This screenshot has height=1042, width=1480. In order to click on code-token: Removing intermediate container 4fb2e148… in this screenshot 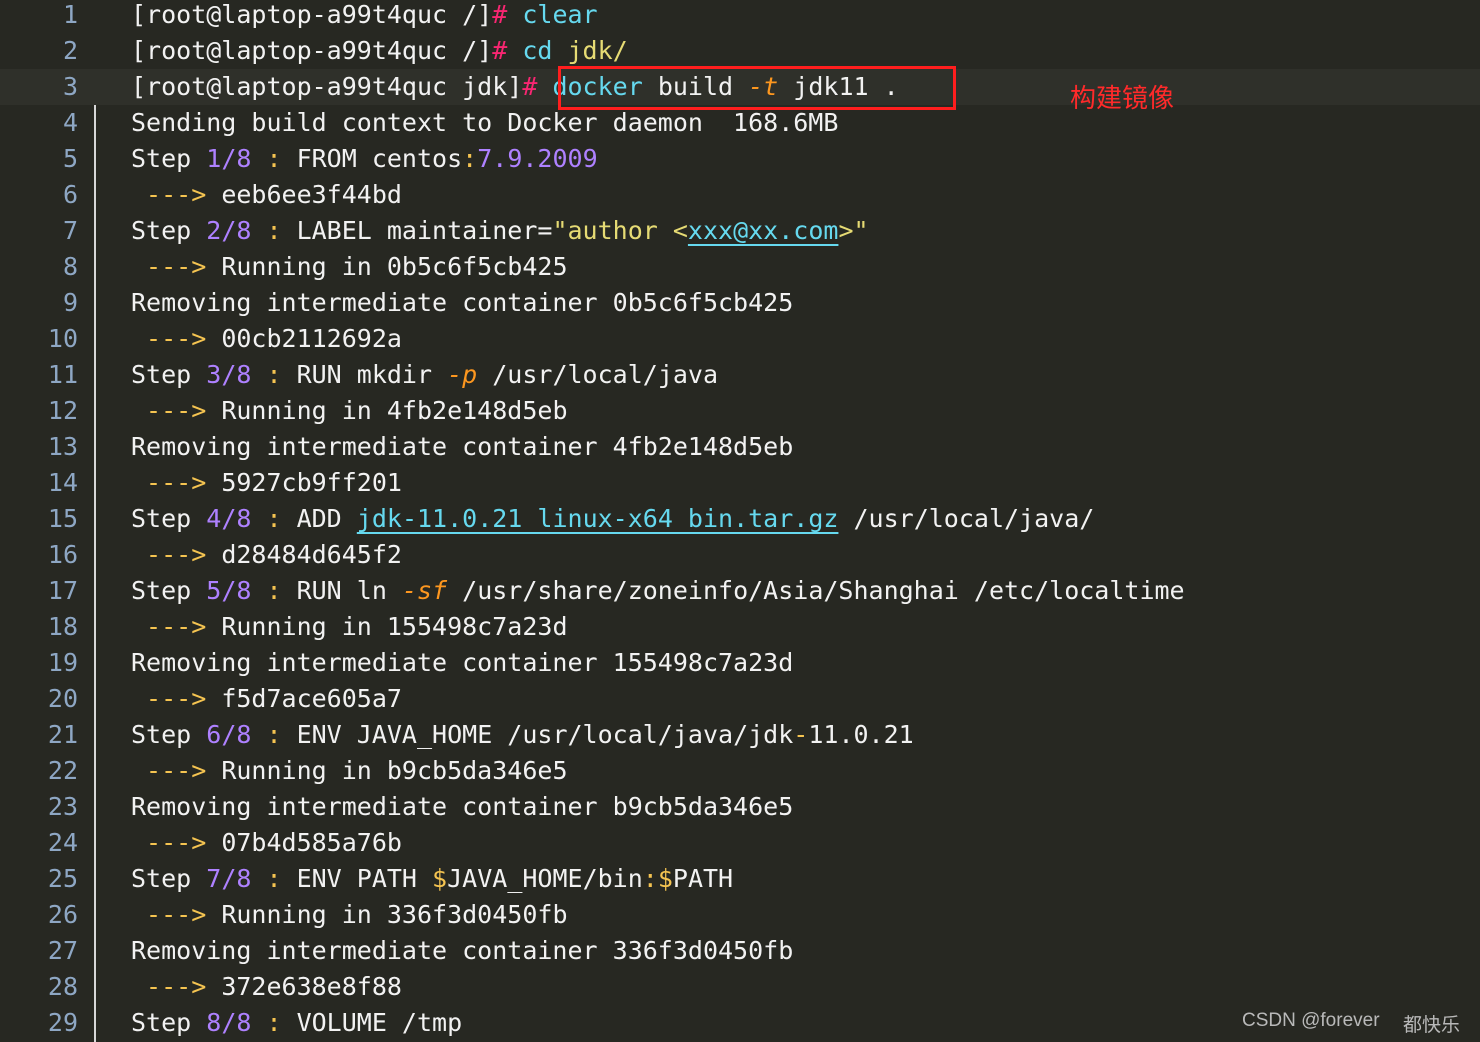, I will do `click(462, 446)`.